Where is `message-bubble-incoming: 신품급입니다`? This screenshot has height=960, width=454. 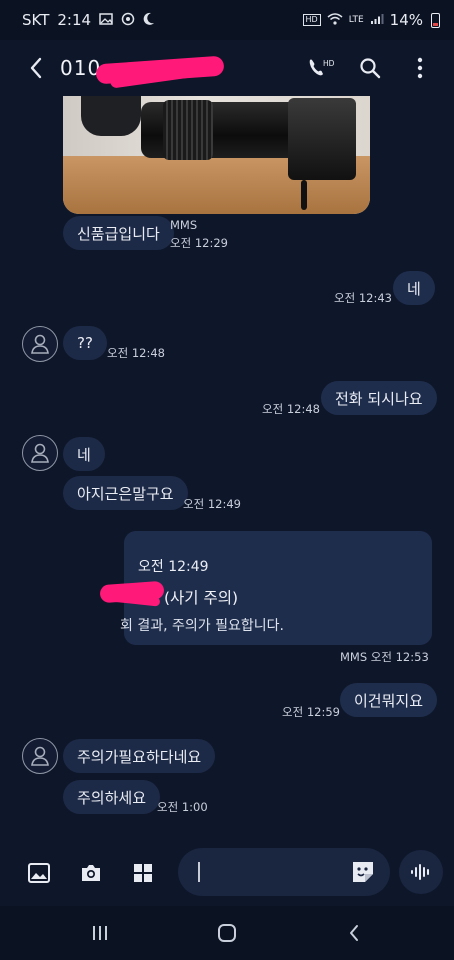 message-bubble-incoming: 신품급입니다 is located at coordinates (118, 233).